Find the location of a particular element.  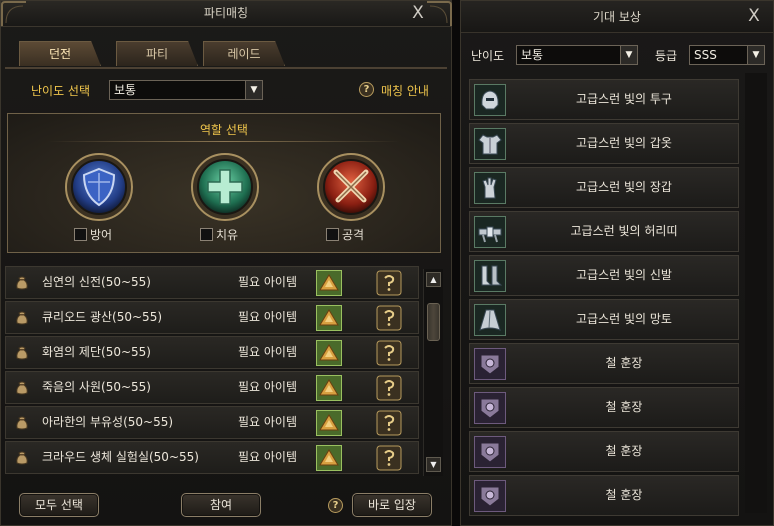

role-checkbox-defense: 방어 is located at coordinates (93, 236).